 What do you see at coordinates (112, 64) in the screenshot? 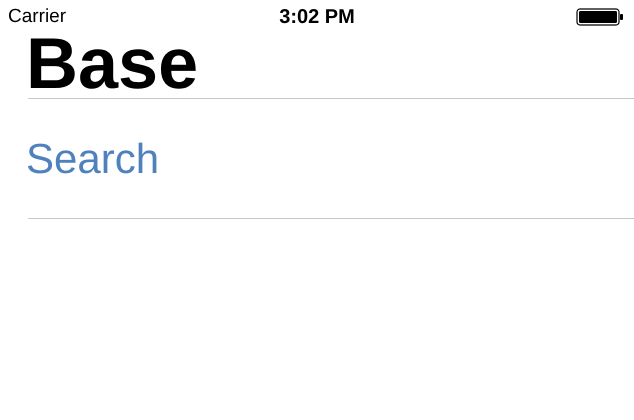
I see `page-title: Base` at bounding box center [112, 64].